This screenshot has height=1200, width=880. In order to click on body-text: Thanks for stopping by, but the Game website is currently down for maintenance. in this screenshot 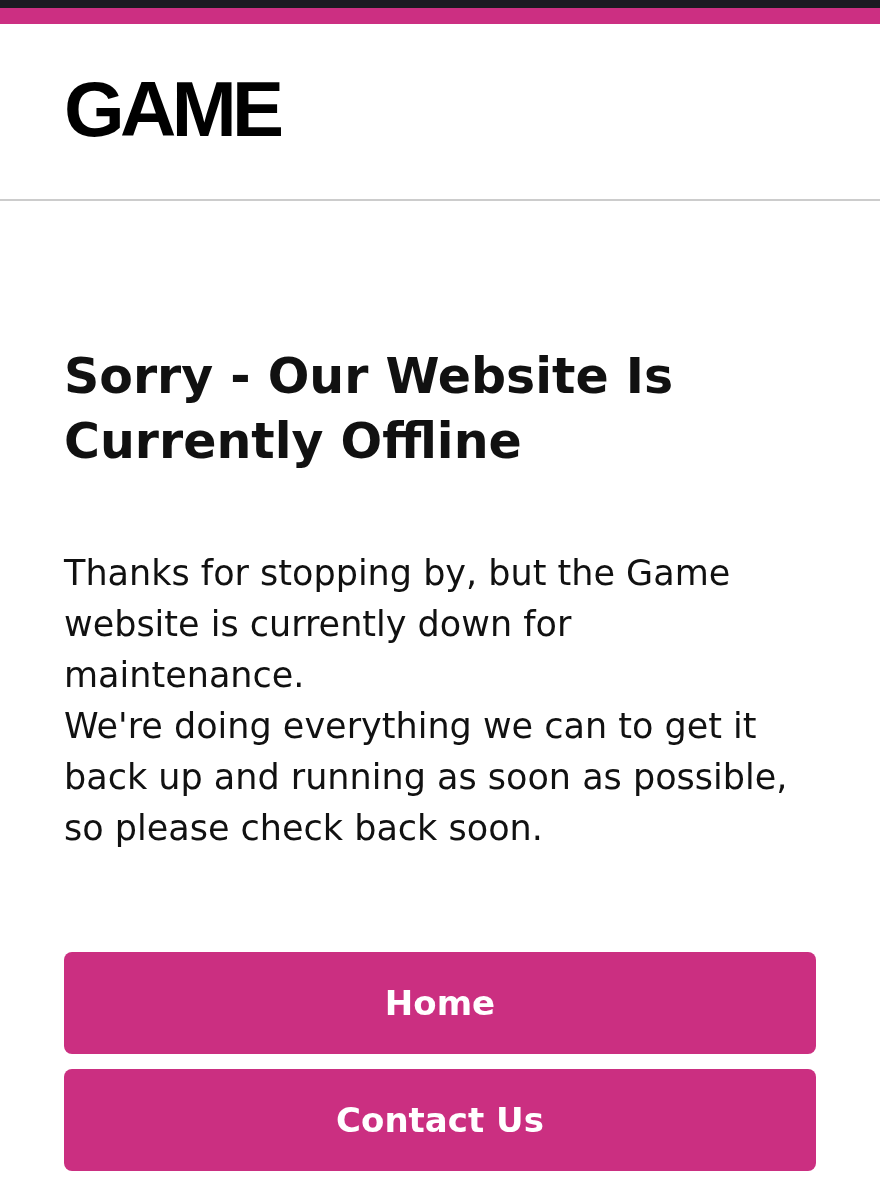, I will do `click(398, 624)`.